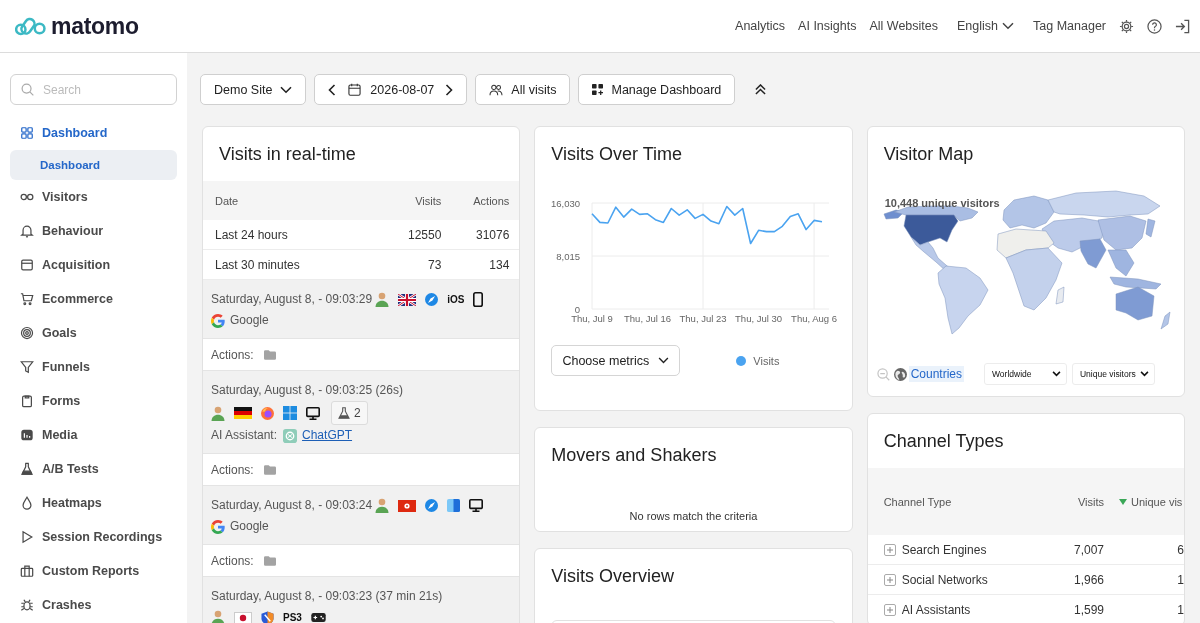 This screenshot has height=623, width=1200. I want to click on table-cell-text: 12550, so click(424, 234).